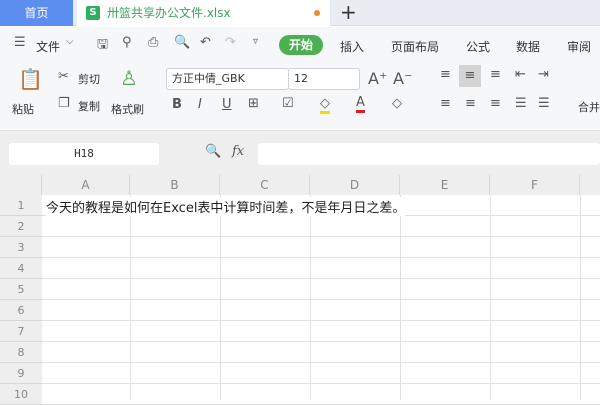 Image resolution: width=600 pixels, height=405 pixels. Describe the element at coordinates (478, 46) in the screenshot. I see `menu-formulas: 公式` at that location.